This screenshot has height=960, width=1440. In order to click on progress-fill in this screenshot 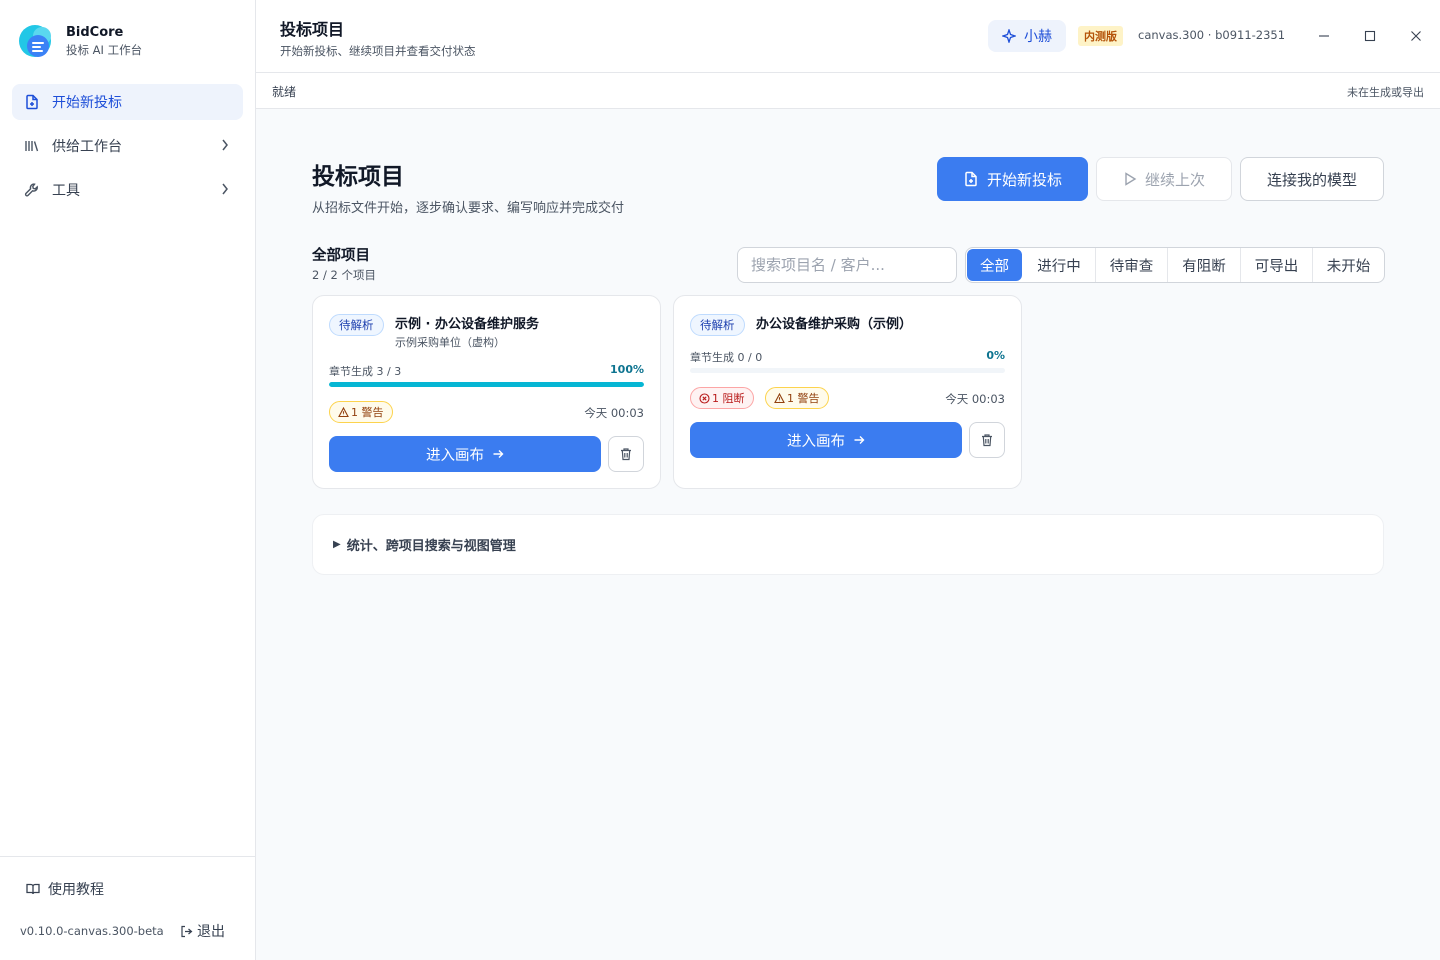, I will do `click(486, 384)`.